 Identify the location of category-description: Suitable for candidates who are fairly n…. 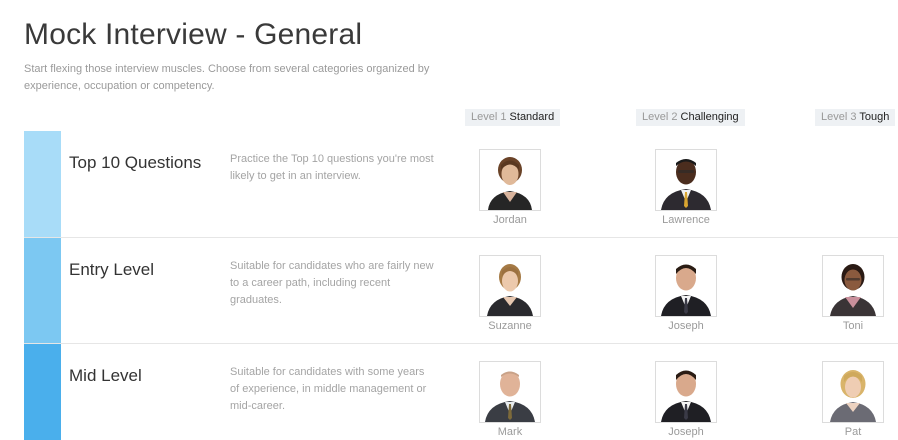
(332, 283).